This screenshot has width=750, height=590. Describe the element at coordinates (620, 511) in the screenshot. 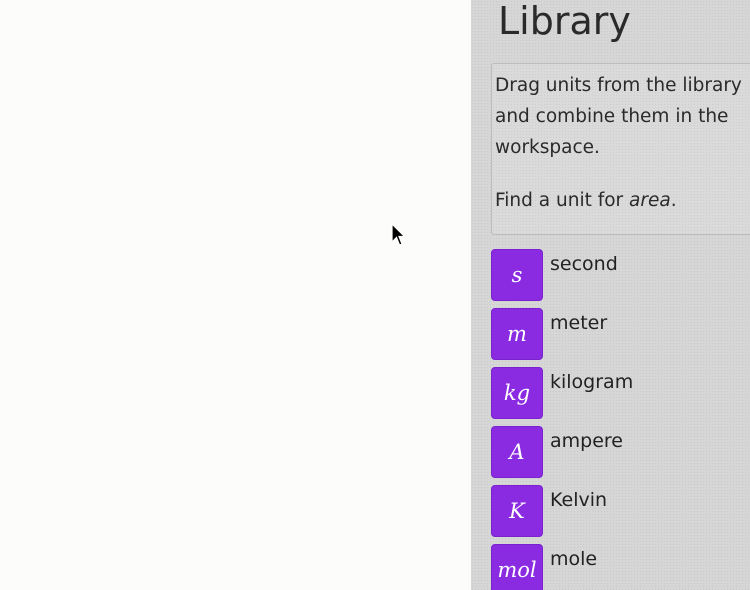

I see `unit-row-kelvin: K Kelvin` at that location.